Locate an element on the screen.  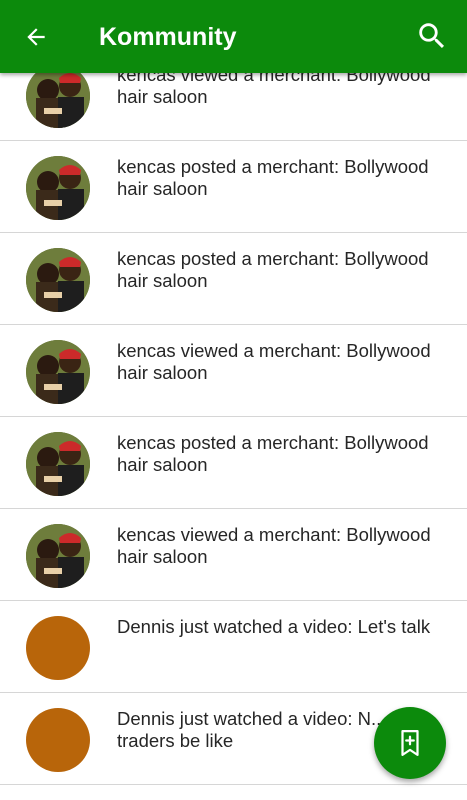
feed-item-text: Dennis just watched a video: Let's talk is located at coordinates (274, 626).